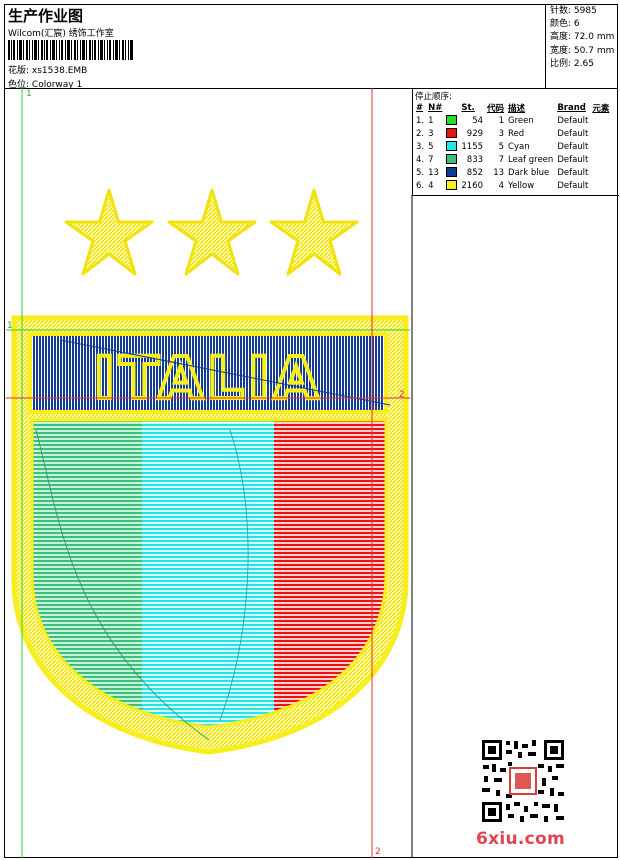 This screenshot has width=620, height=860. Describe the element at coordinates (521, 839) in the screenshot. I see `watermark: 6xiu.com` at that location.